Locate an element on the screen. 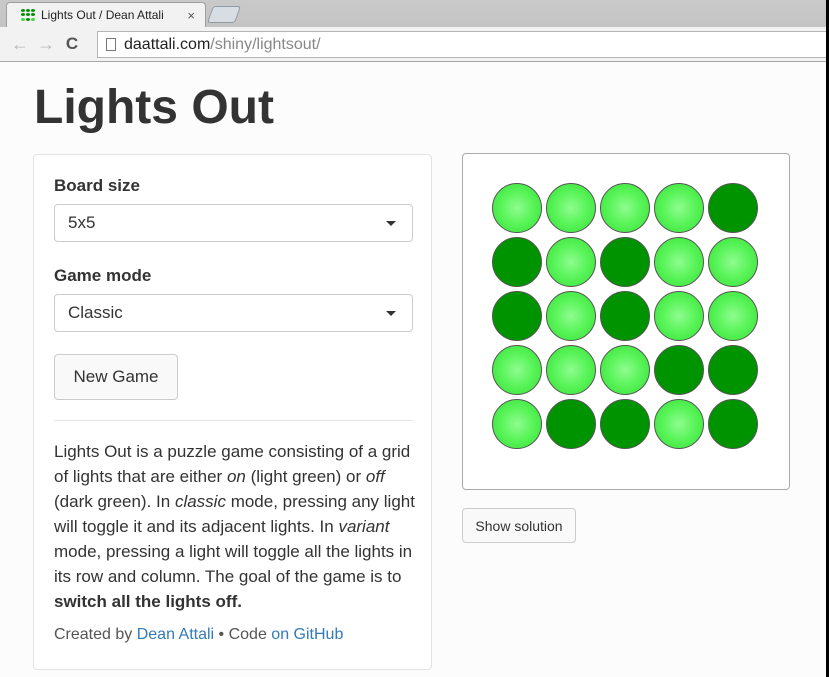 The image size is (829, 677). light-r3-c2-on is located at coordinates (571, 316).